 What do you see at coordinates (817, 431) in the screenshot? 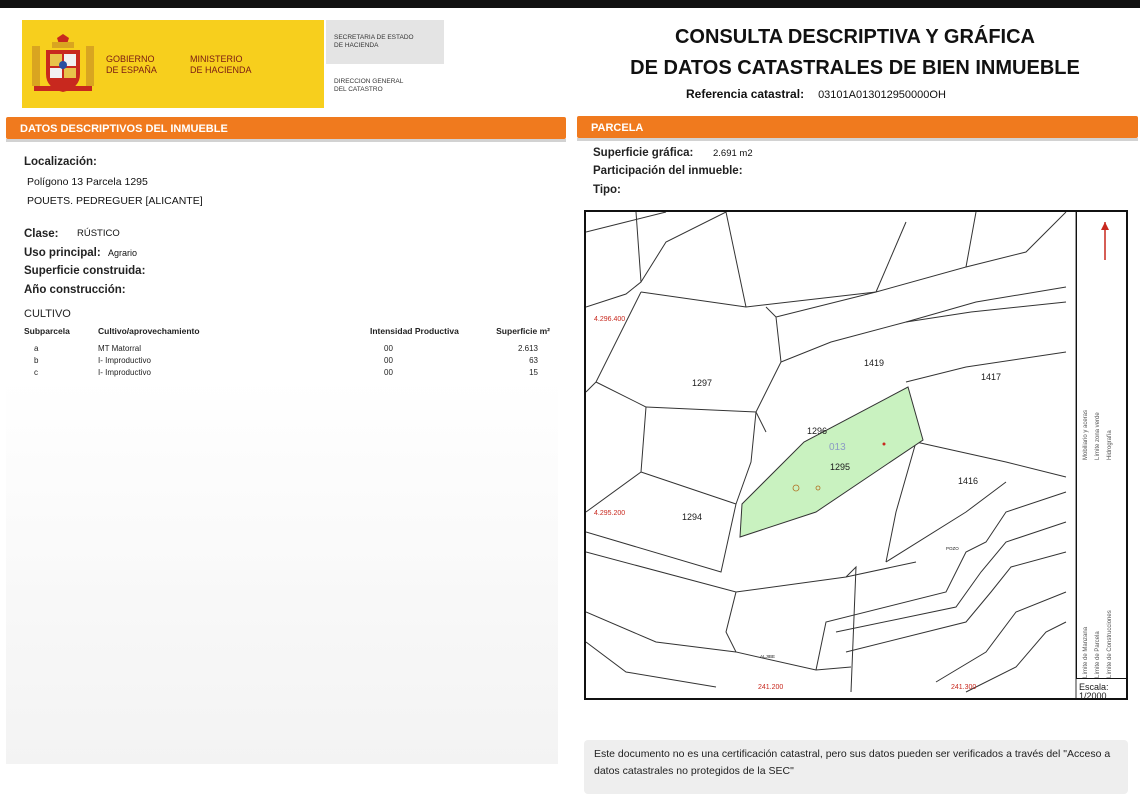
I see `parcel-label-1296: 1296` at bounding box center [817, 431].